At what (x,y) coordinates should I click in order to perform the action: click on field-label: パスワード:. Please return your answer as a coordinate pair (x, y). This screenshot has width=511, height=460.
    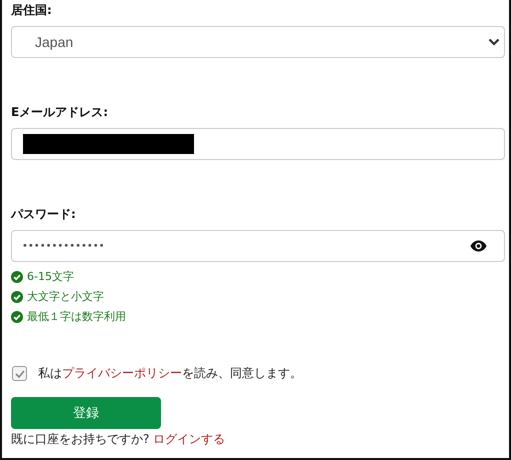
    Looking at the image, I should click on (44, 214).